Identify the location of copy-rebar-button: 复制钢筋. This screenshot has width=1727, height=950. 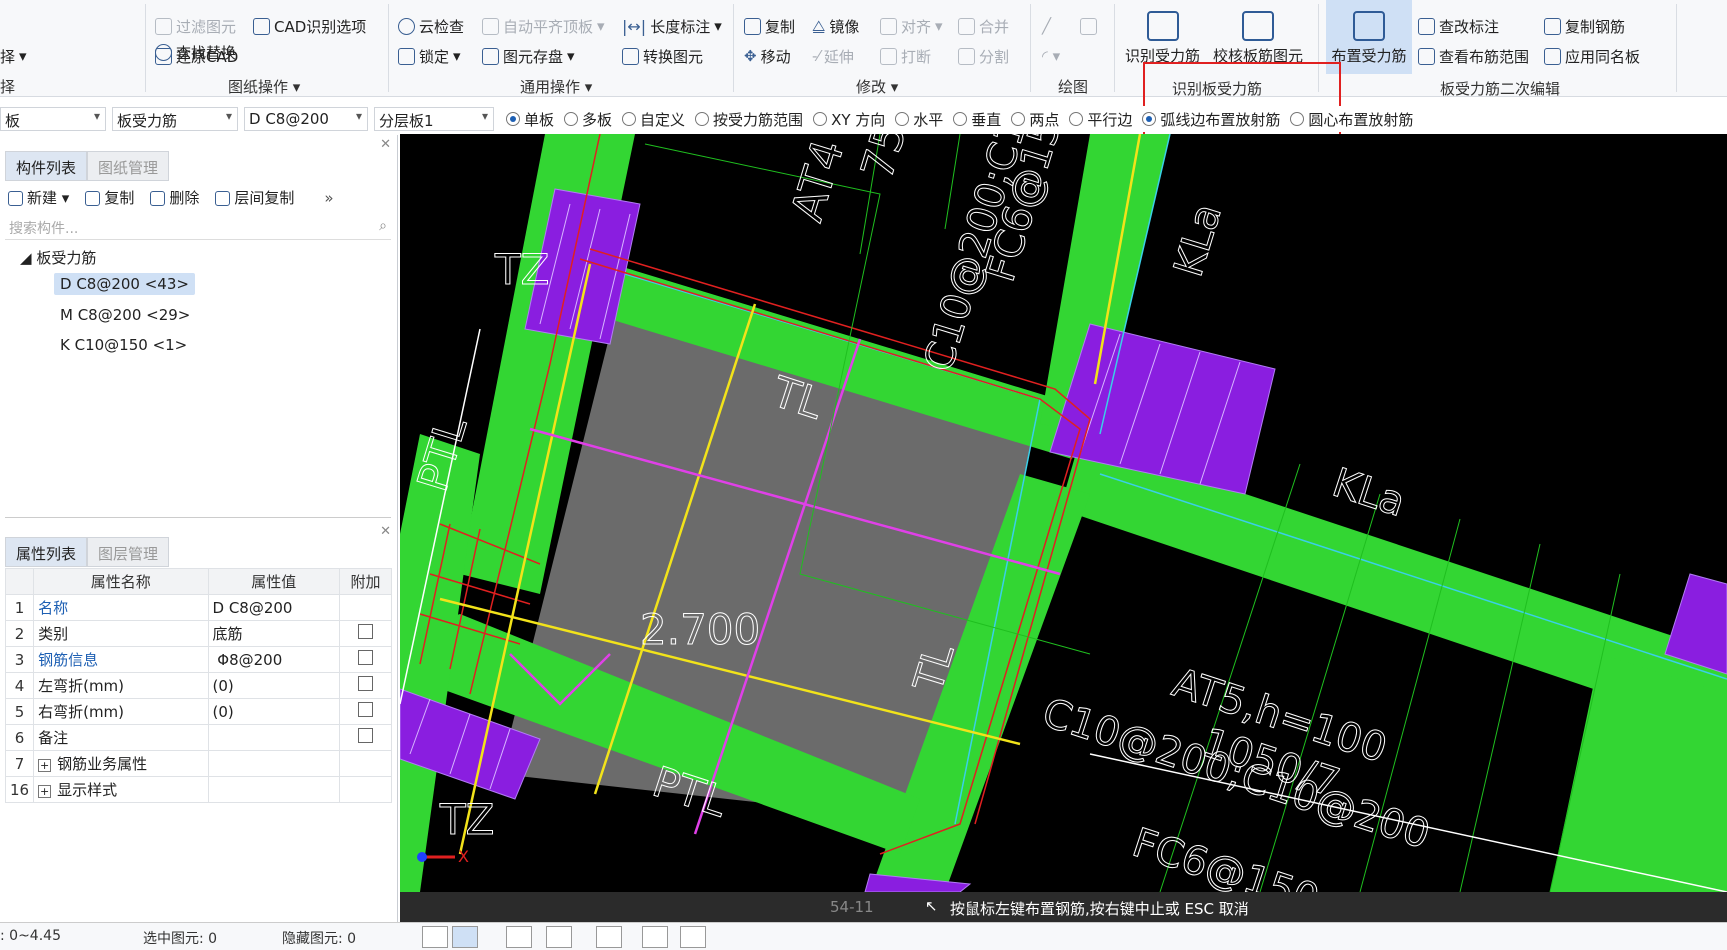
(1584, 26).